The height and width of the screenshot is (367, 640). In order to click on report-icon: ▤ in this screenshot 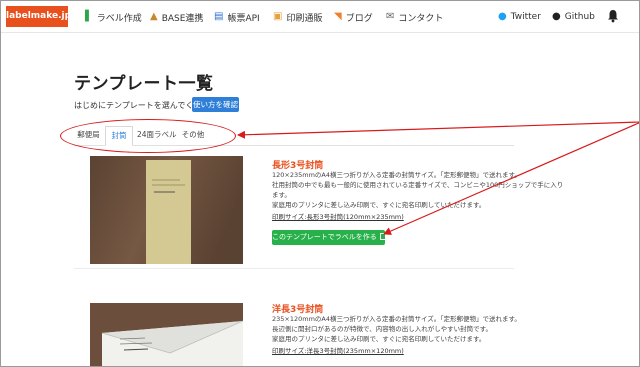, I will do `click(219, 16)`.